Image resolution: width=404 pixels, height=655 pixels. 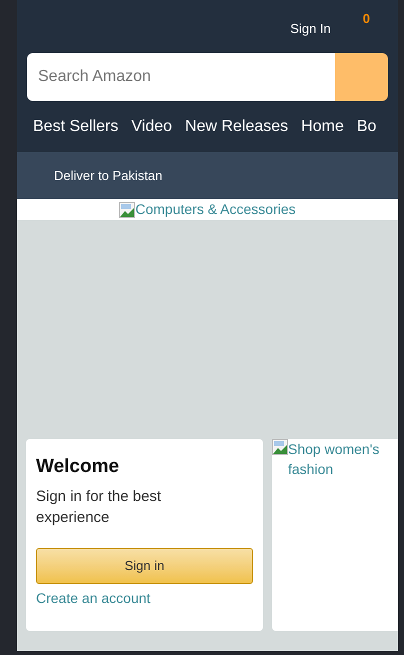 I want to click on sign-in-link: Sign In, so click(x=310, y=28).